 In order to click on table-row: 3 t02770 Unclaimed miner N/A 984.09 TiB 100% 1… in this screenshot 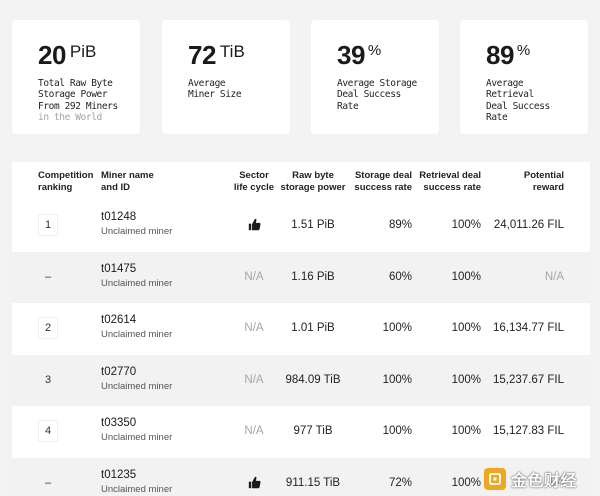, I will do `click(301, 380)`.